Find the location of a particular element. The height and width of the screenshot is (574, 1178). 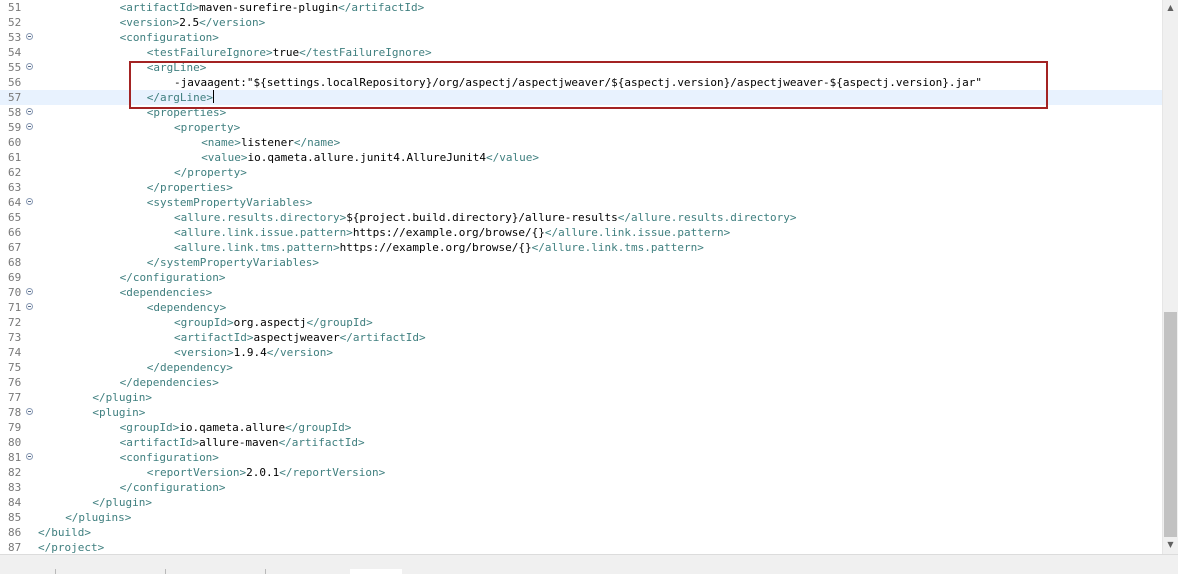

code-line: 83 </configuration> is located at coordinates (581, 487).